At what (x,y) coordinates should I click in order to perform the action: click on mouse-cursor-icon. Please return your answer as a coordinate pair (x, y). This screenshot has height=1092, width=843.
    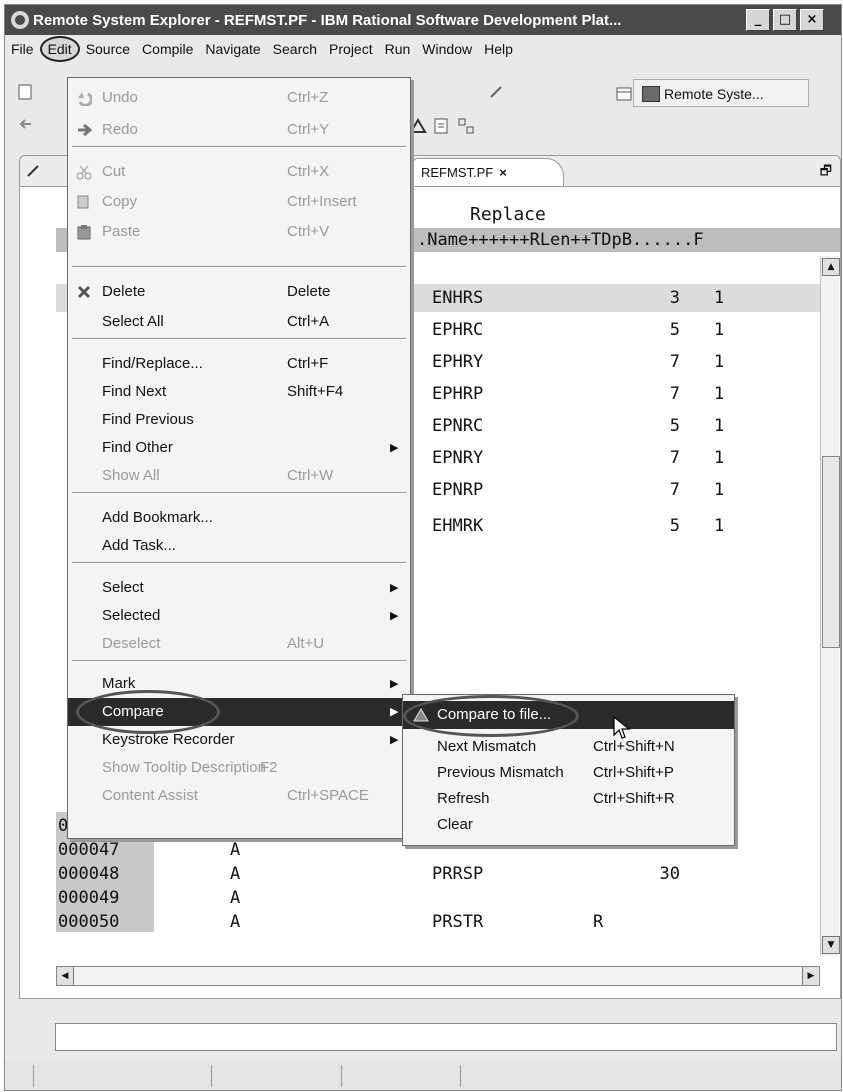
    Looking at the image, I should click on (622, 727).